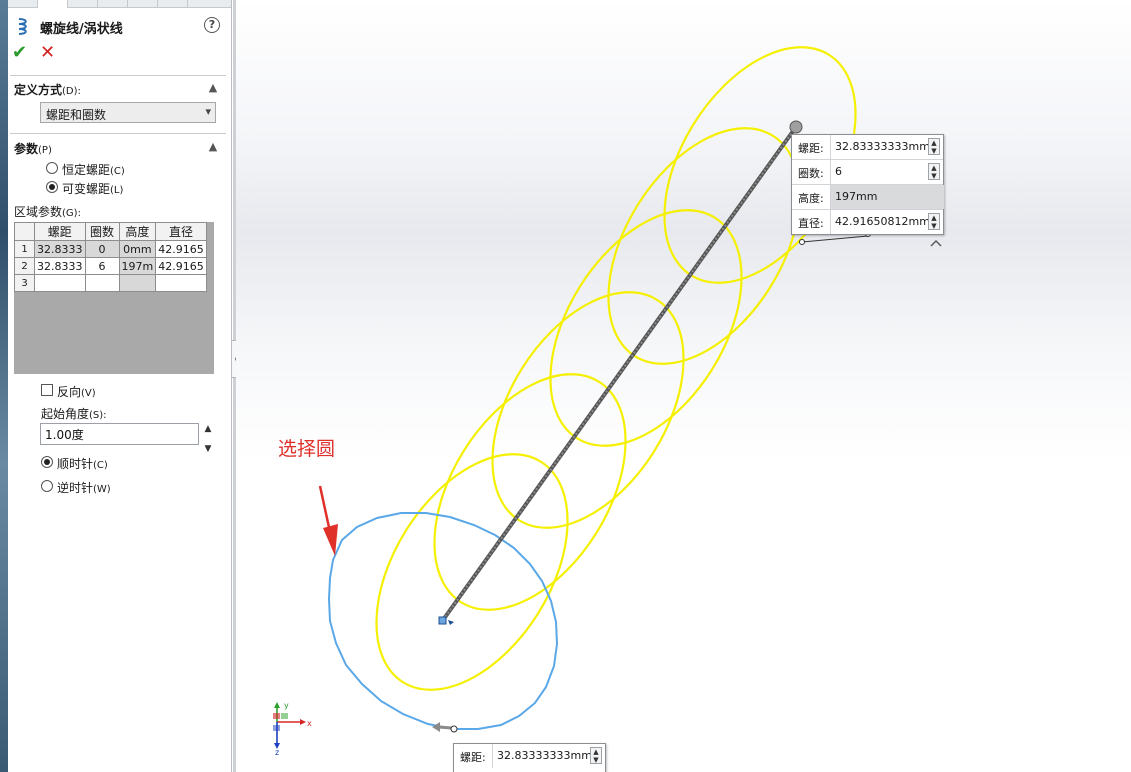 The image size is (1131, 772). What do you see at coordinates (76, 392) in the screenshot?
I see `reverse-label: 反向(V)` at bounding box center [76, 392].